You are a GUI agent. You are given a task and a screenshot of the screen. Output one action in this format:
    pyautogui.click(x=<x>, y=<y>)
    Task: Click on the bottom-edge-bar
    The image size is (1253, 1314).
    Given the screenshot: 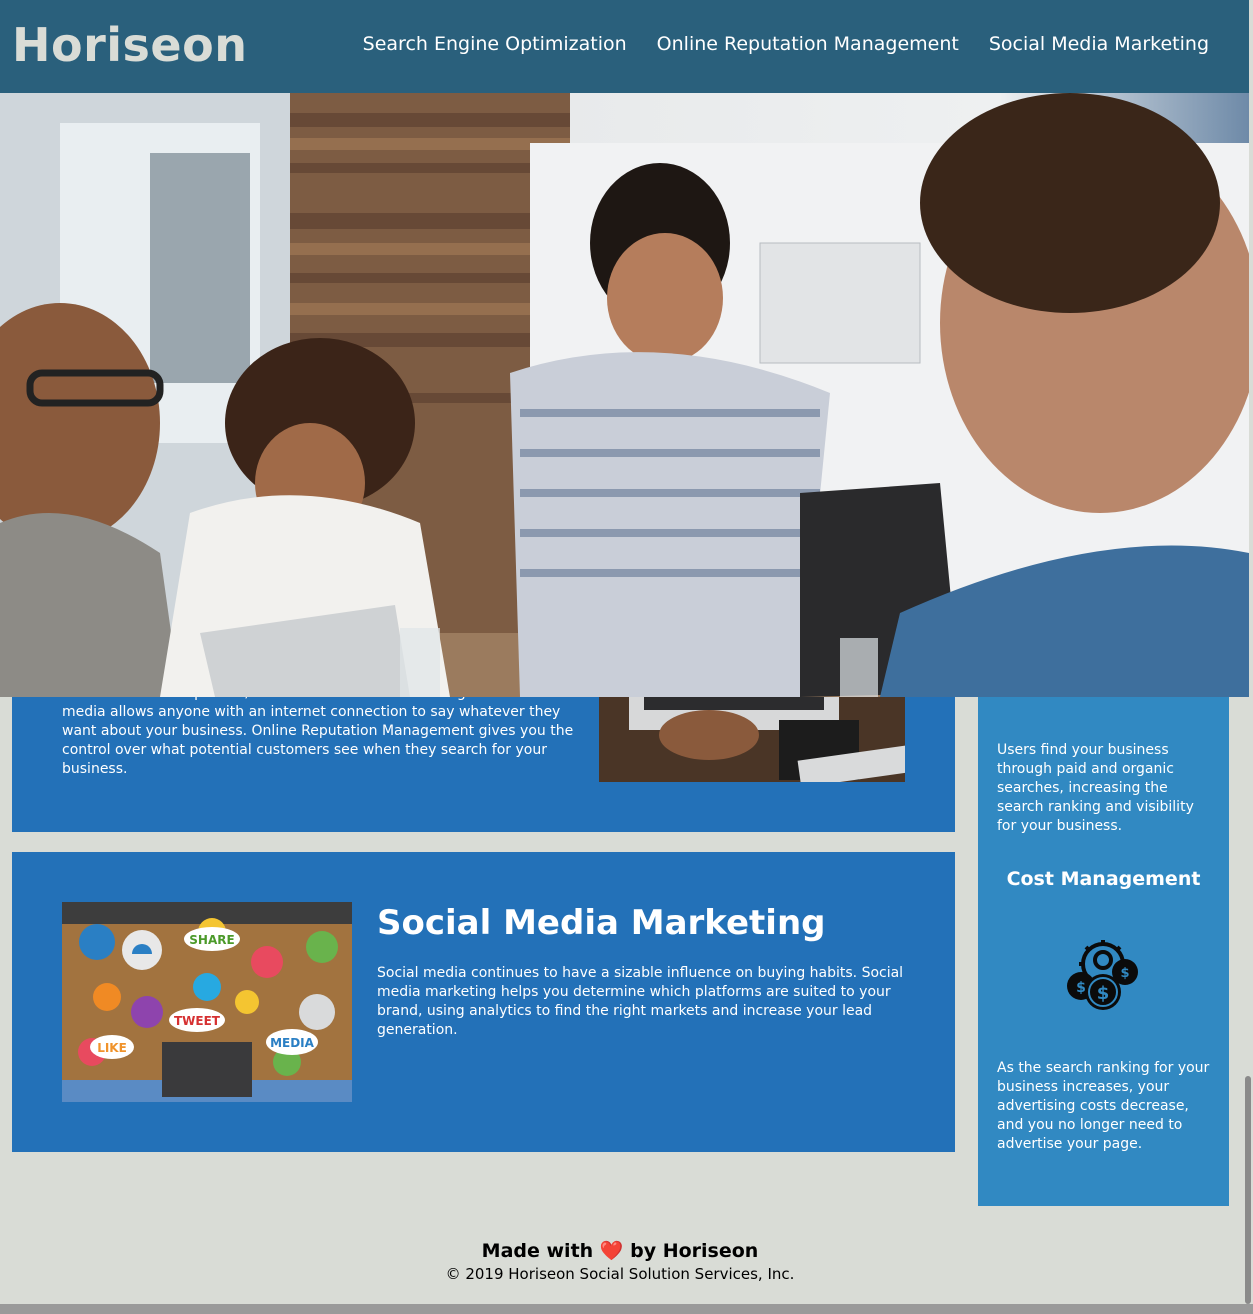 What is the action you would take?
    pyautogui.click(x=626, y=1309)
    